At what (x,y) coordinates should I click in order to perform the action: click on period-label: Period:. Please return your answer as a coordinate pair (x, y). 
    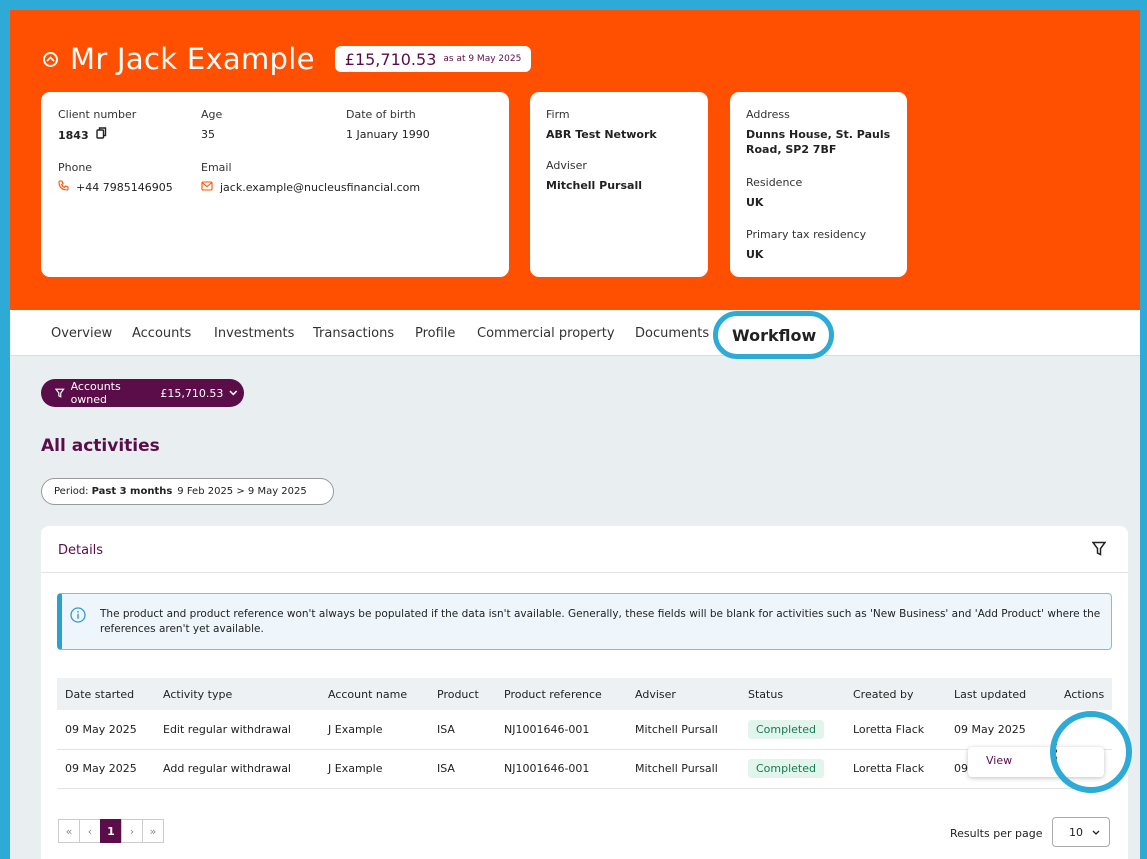
    Looking at the image, I should click on (71, 491).